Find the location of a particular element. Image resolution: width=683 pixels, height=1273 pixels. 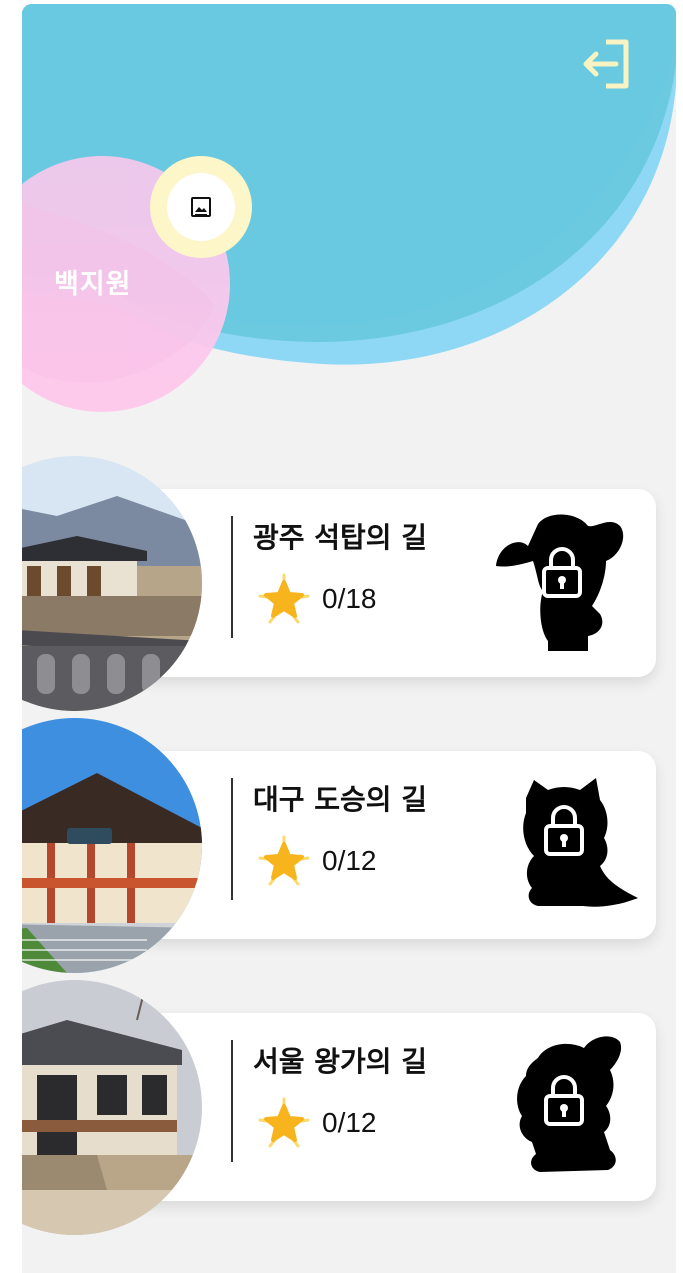

image-icon is located at coordinates (201, 207).